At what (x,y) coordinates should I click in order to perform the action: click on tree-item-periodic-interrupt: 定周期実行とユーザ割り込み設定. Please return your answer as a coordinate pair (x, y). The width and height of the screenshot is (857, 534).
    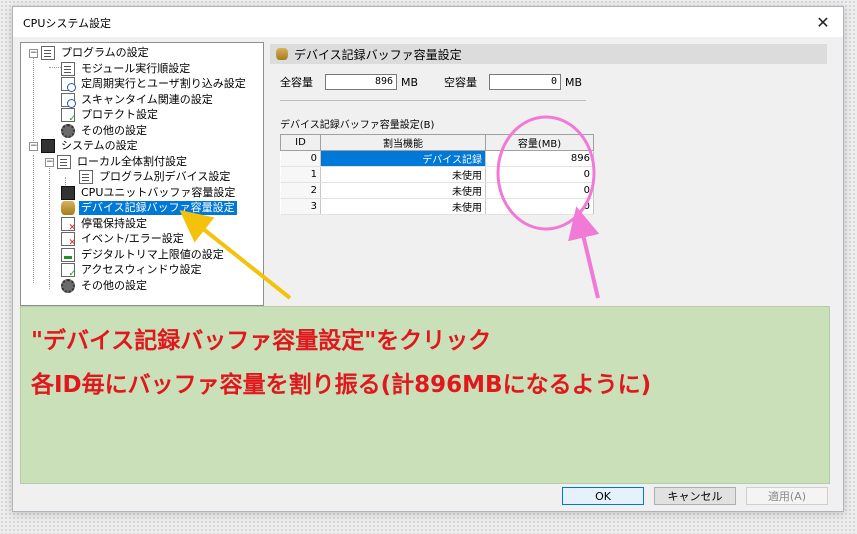
    Looking at the image, I should click on (154, 84).